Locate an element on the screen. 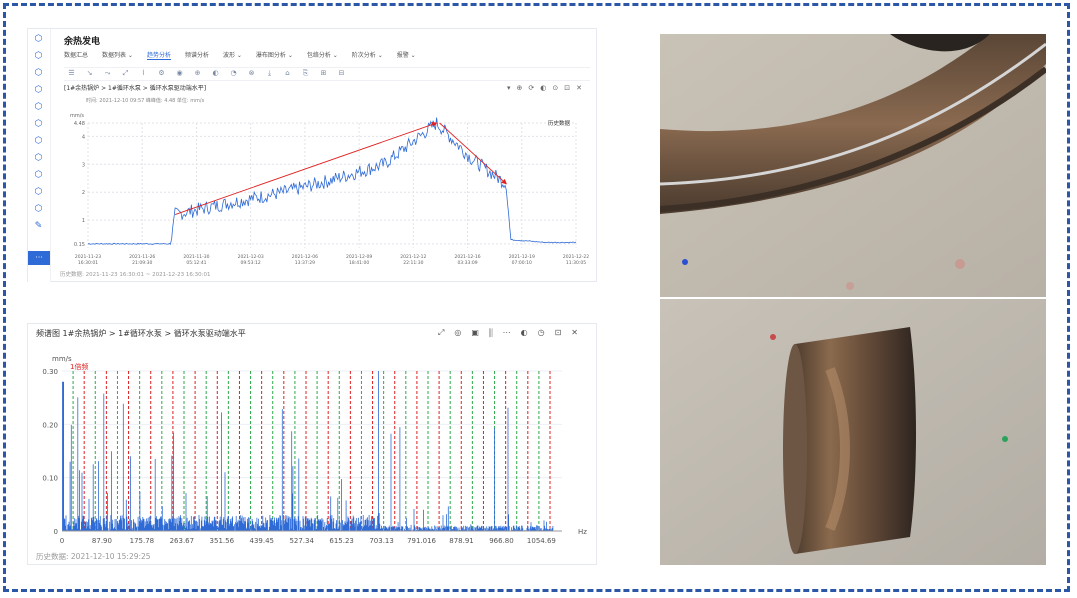 This screenshot has width=1077, height=598. menu-item: 趋势分析 is located at coordinates (158, 55).